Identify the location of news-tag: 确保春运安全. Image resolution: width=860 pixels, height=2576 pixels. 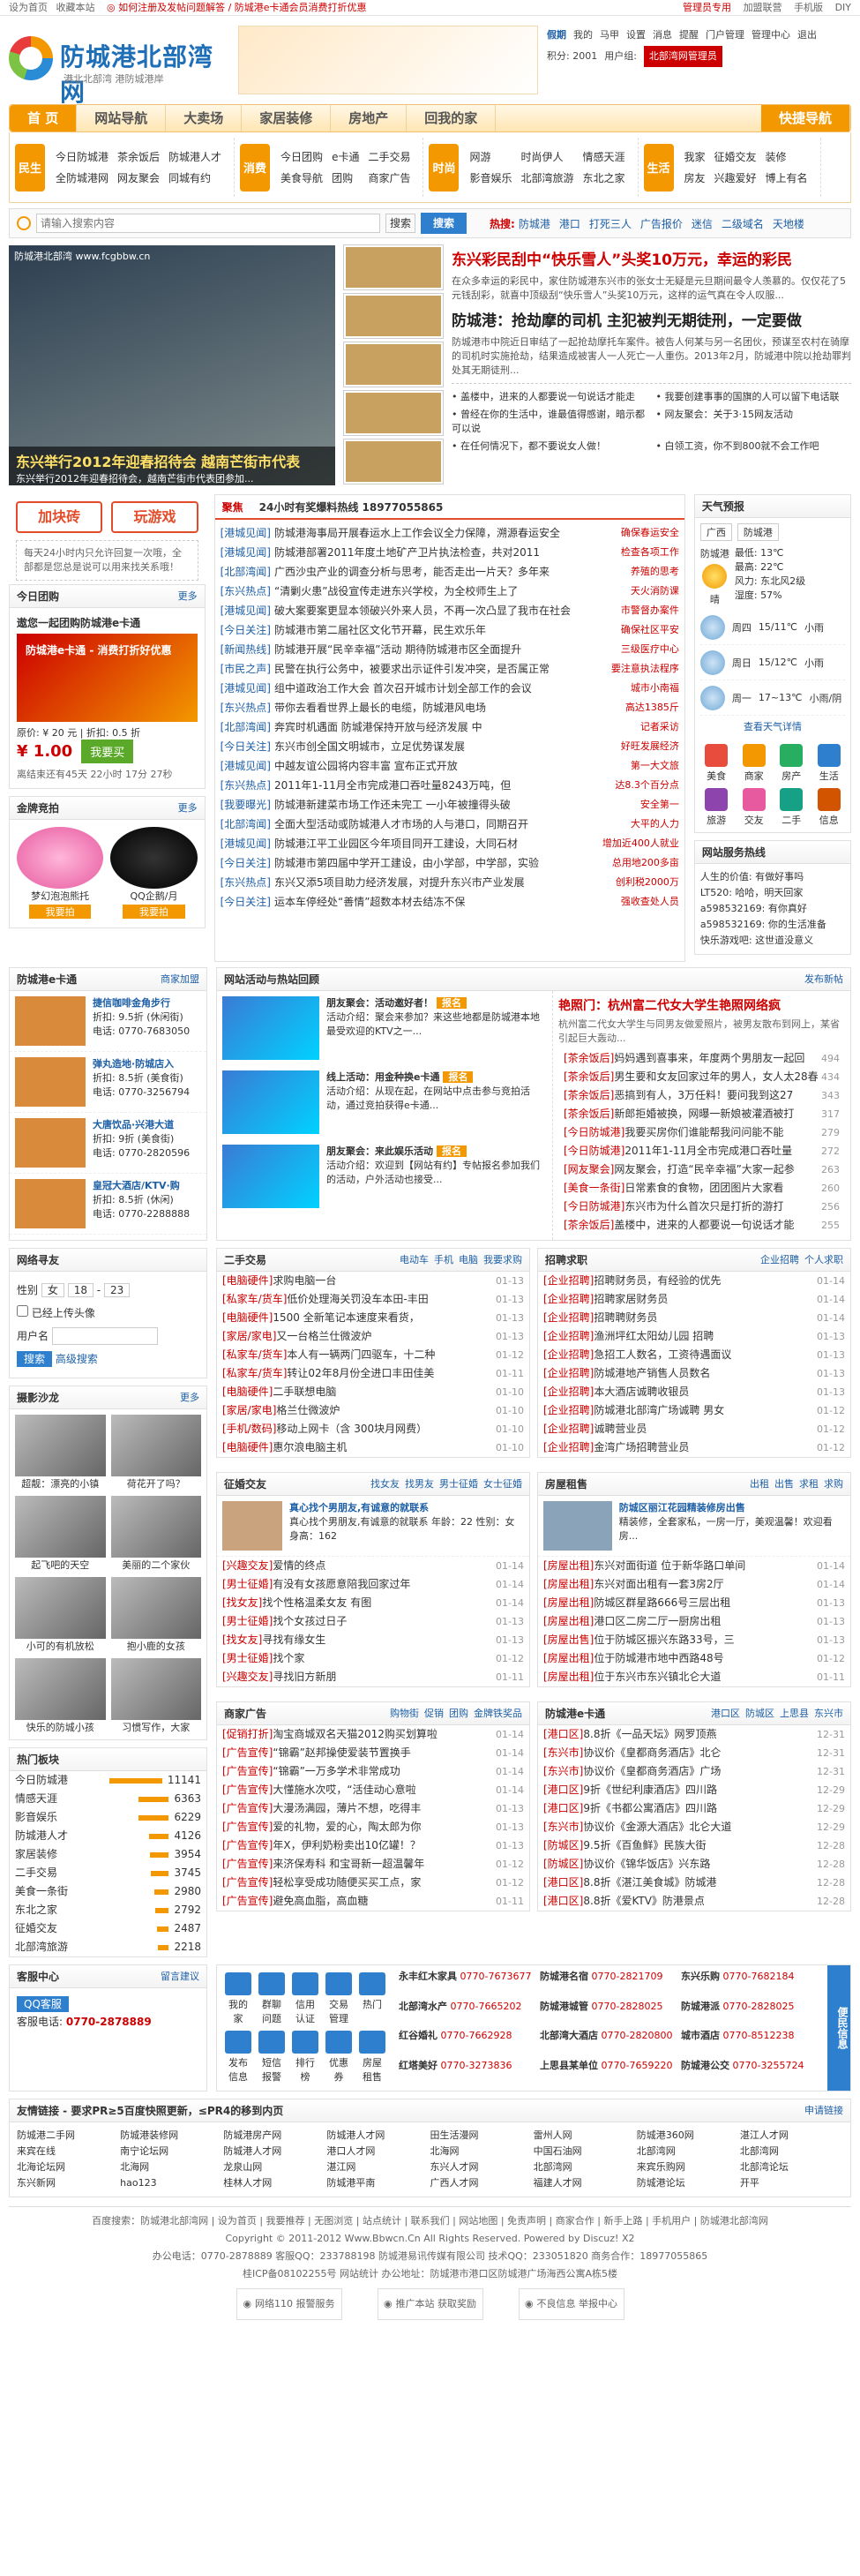
(650, 533).